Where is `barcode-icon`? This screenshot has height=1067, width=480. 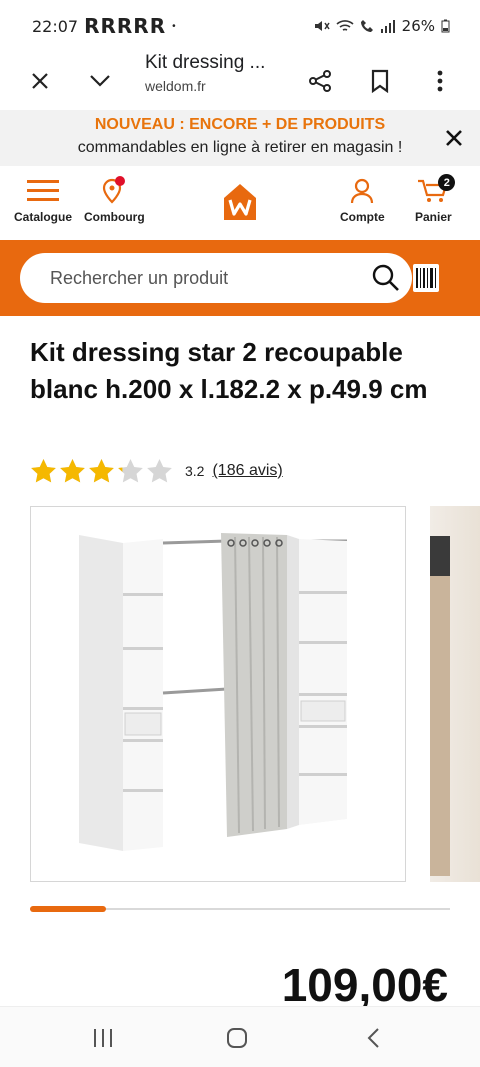
barcode-icon is located at coordinates (426, 278).